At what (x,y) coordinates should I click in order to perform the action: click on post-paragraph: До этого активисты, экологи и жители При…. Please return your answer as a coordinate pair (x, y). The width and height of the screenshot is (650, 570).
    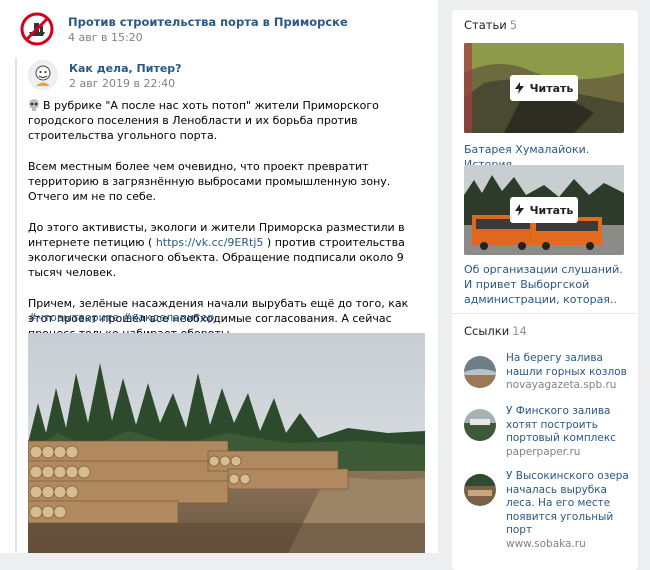
    Looking at the image, I should click on (223, 250).